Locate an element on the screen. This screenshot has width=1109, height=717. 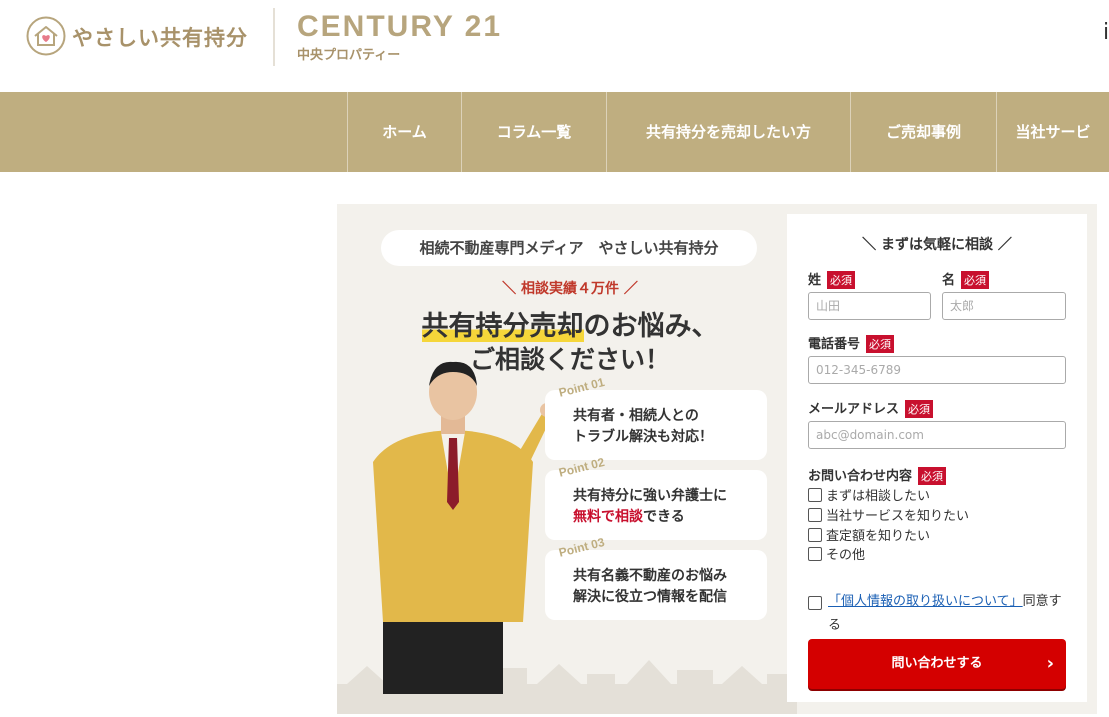
submit-label: 問い合わせする is located at coordinates (937, 663).